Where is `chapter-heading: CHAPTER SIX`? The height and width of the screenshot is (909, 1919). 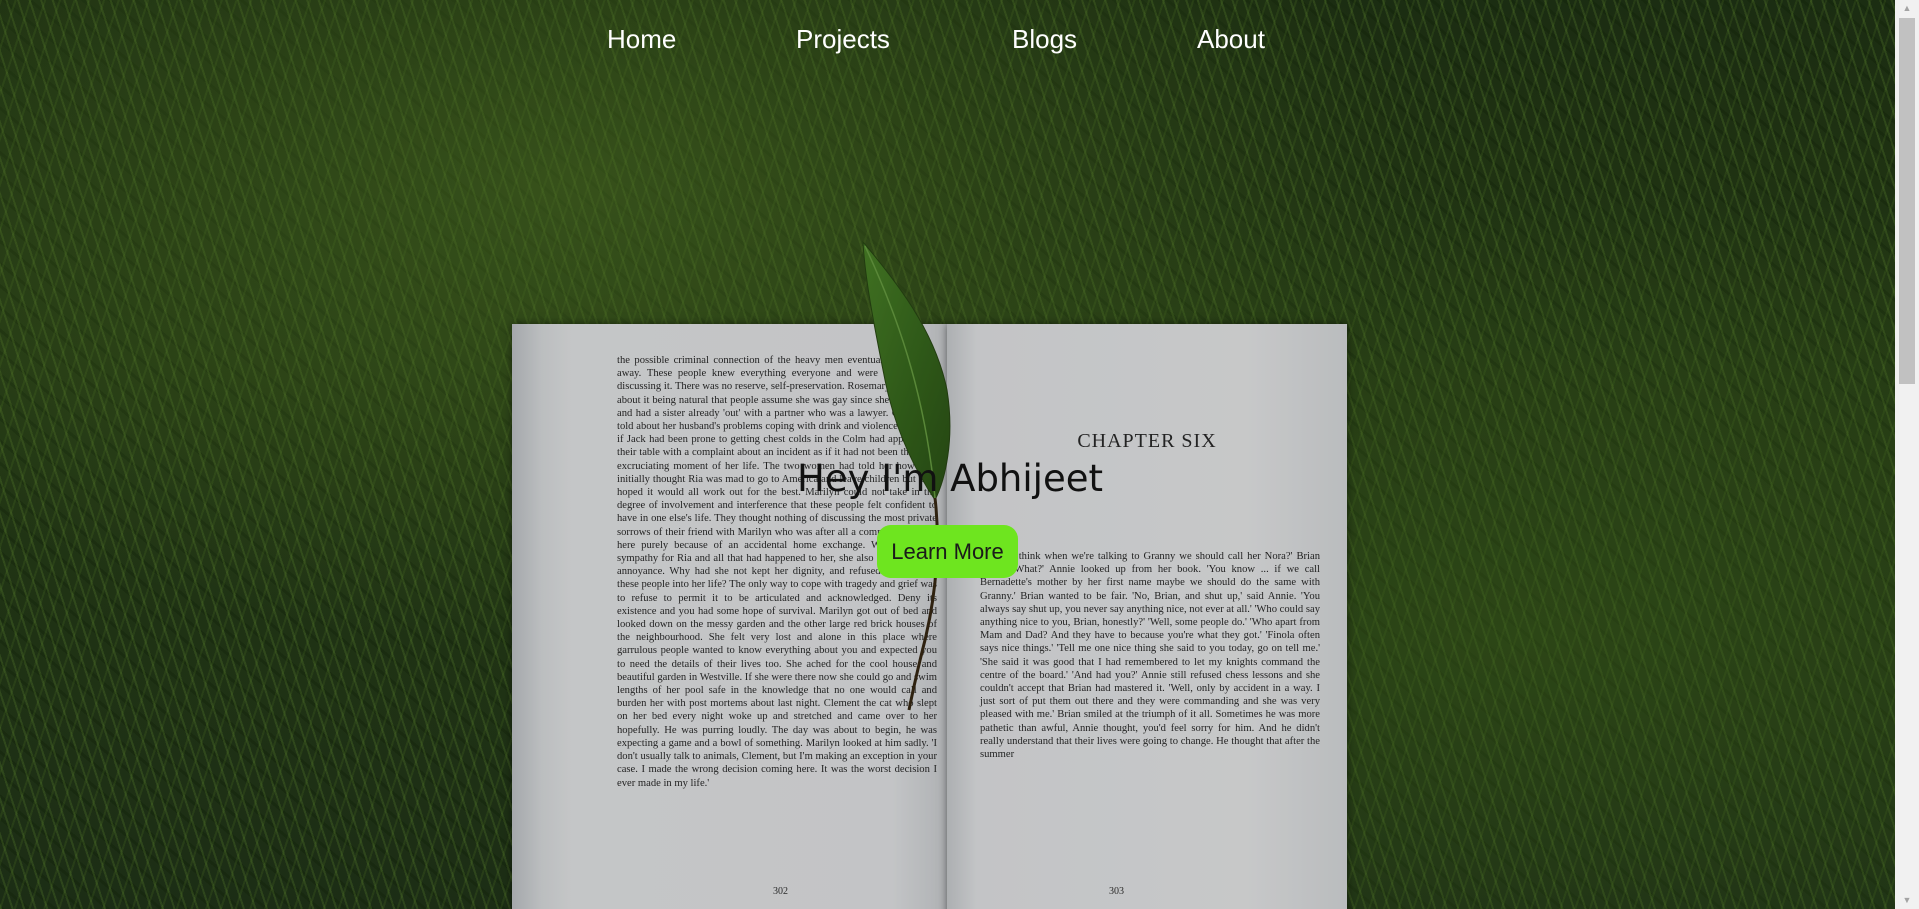 chapter-heading: CHAPTER SIX is located at coordinates (1147, 441).